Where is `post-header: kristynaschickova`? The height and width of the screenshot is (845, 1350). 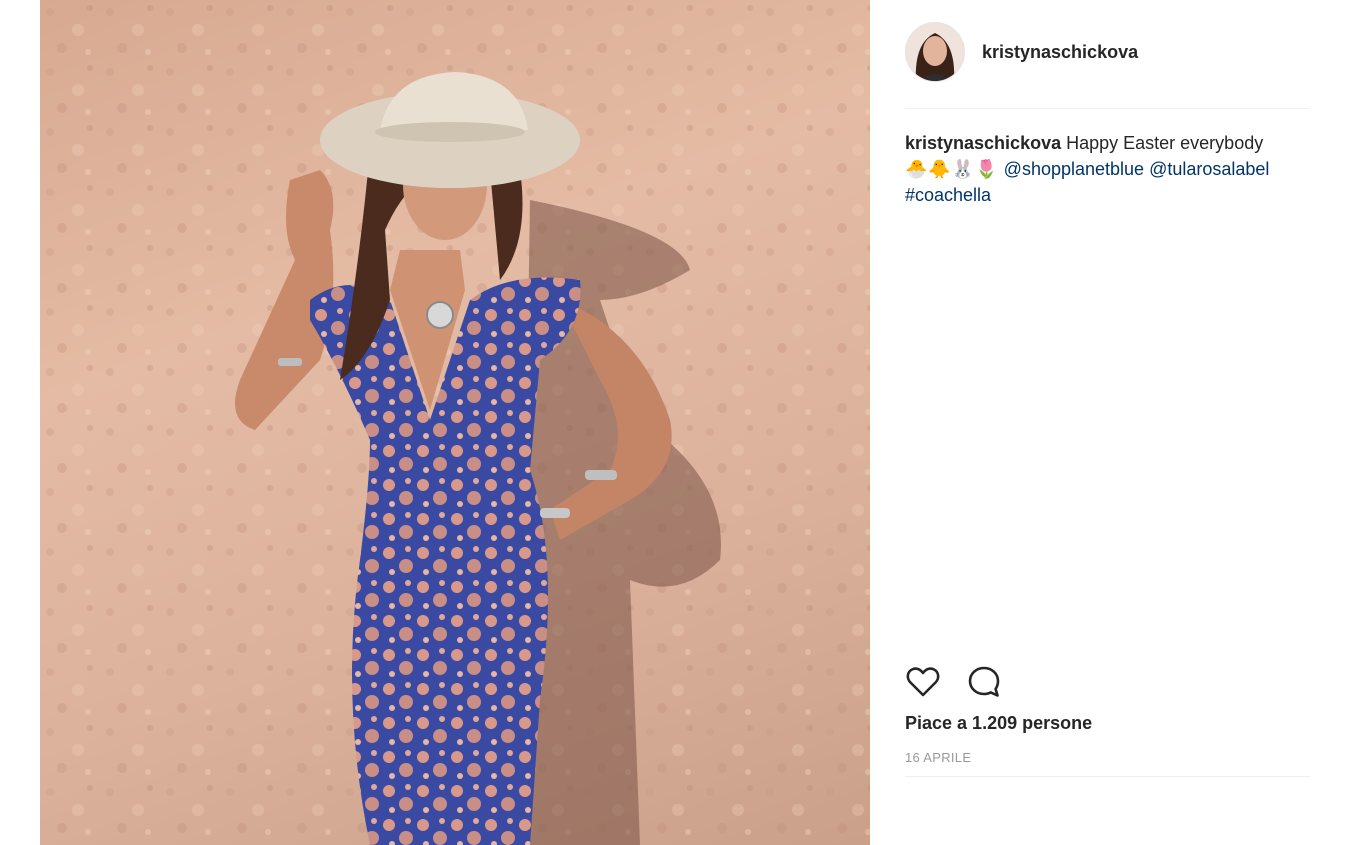
post-header: kristynaschickova is located at coordinates (1107, 52).